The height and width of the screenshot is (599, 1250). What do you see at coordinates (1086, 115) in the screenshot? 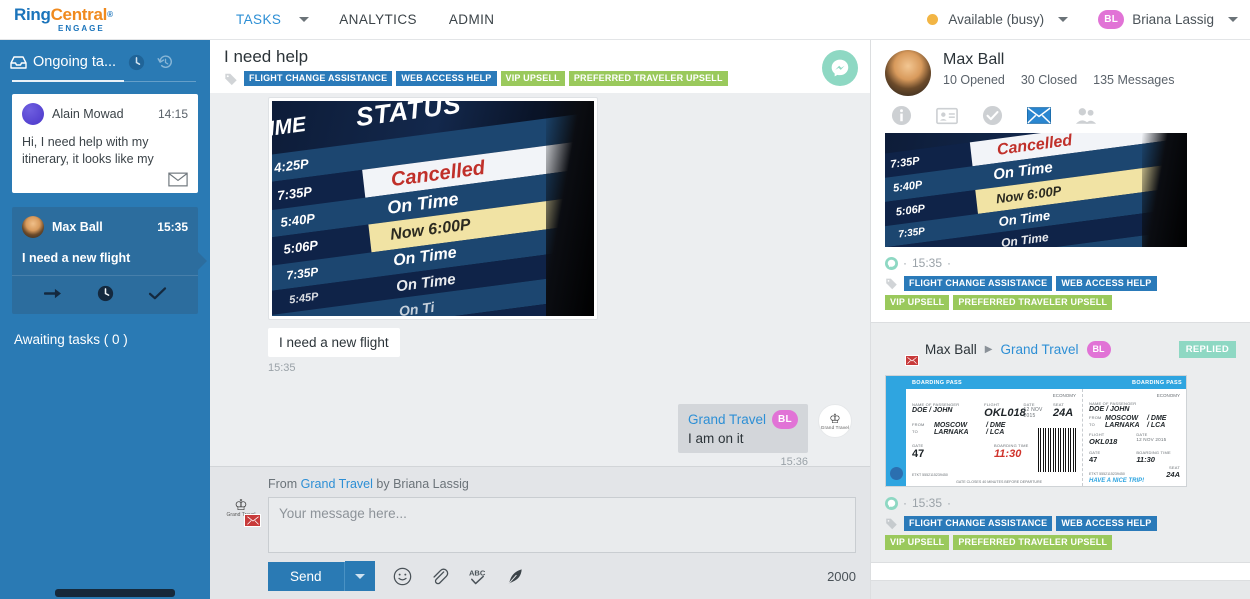
I see `people-icon` at bounding box center [1086, 115].